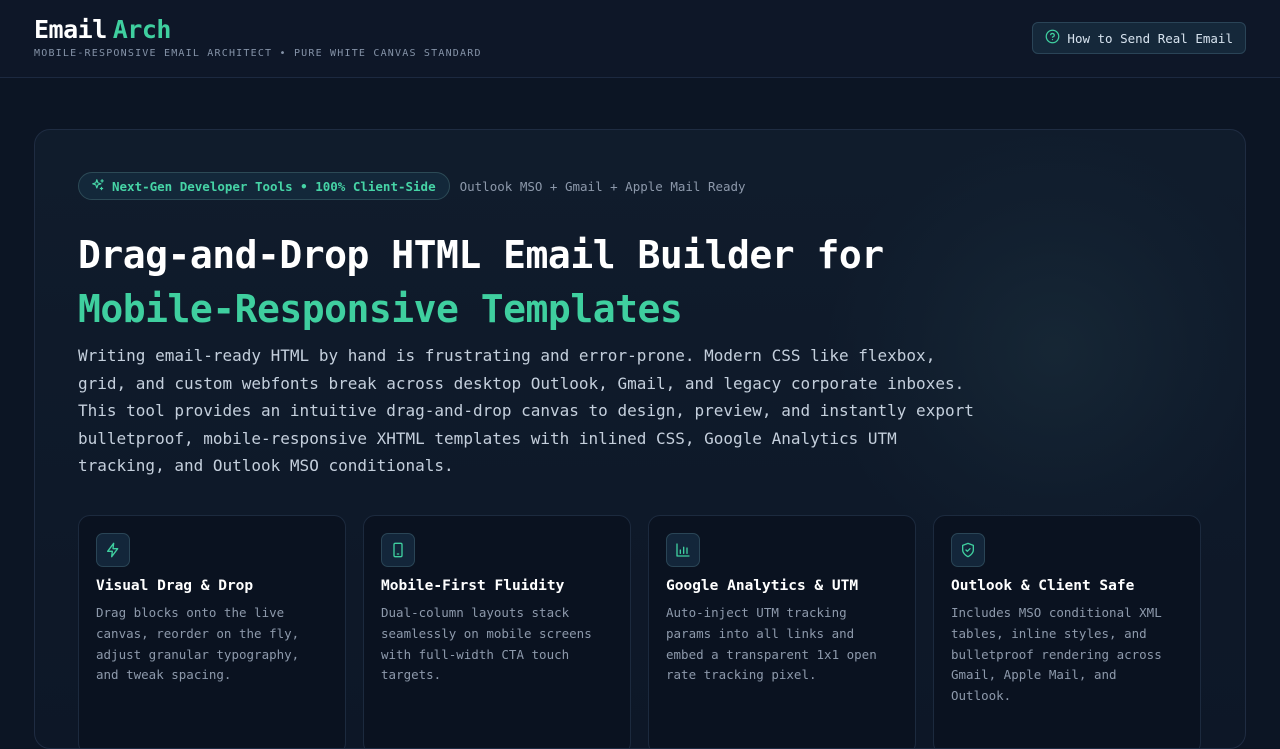 The image size is (1280, 749). Describe the element at coordinates (683, 550) in the screenshot. I see `bar-chart-icon` at that location.